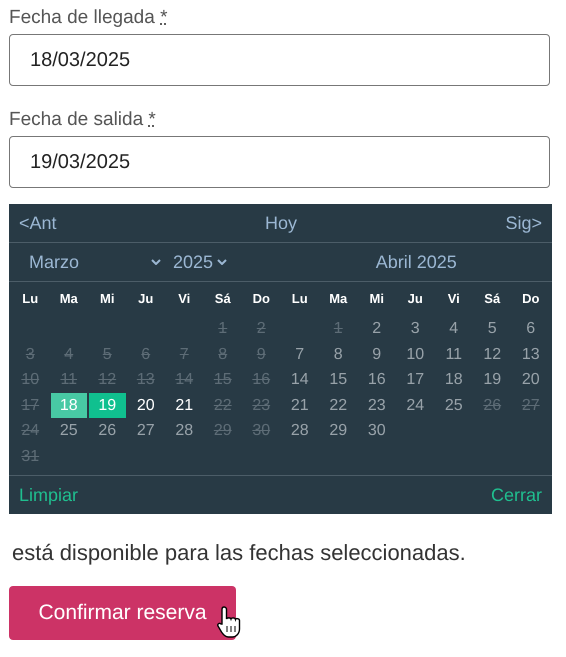 The image size is (566, 657). What do you see at coordinates (530, 329) in the screenshot?
I see `day-cell: 6` at bounding box center [530, 329].